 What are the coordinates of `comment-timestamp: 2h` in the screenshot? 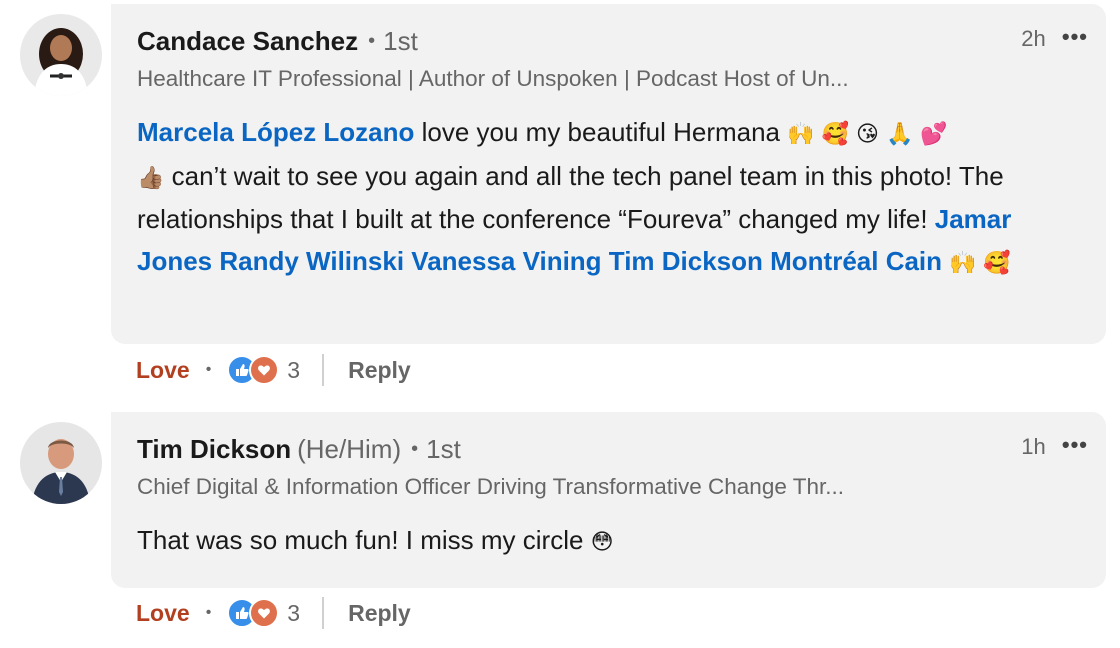 It's located at (1033, 38).